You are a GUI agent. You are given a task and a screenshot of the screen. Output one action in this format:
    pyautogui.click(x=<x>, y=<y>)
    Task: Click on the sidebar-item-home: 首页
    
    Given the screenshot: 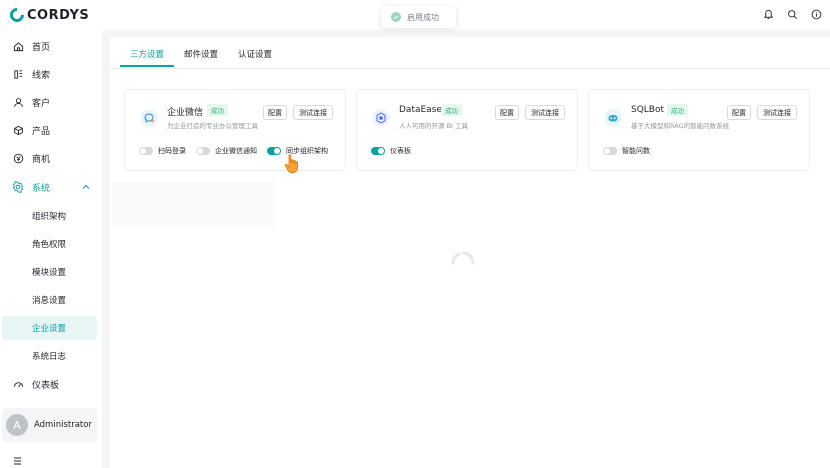 What is the action you would take?
    pyautogui.click(x=51, y=46)
    